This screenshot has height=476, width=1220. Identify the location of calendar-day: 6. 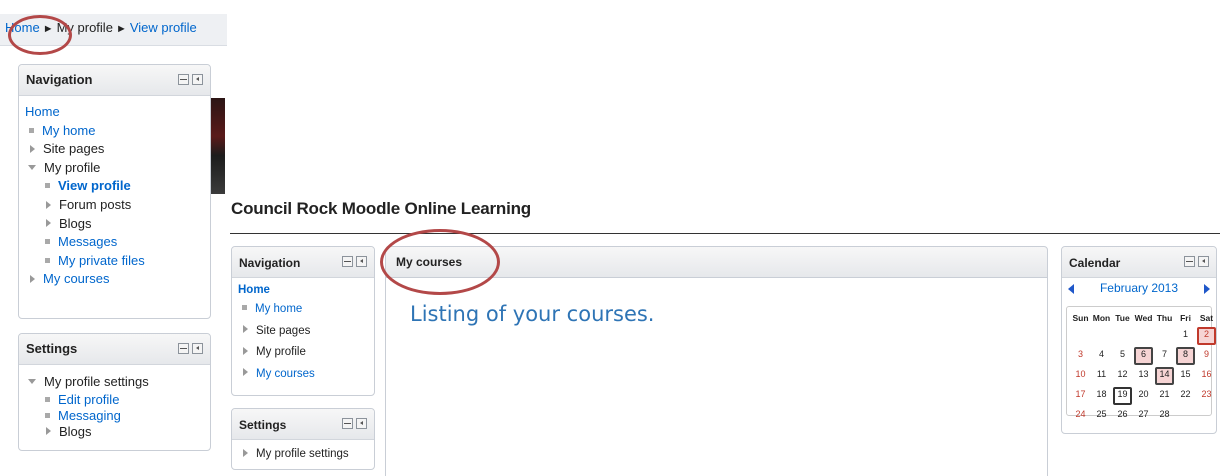
(1143, 356).